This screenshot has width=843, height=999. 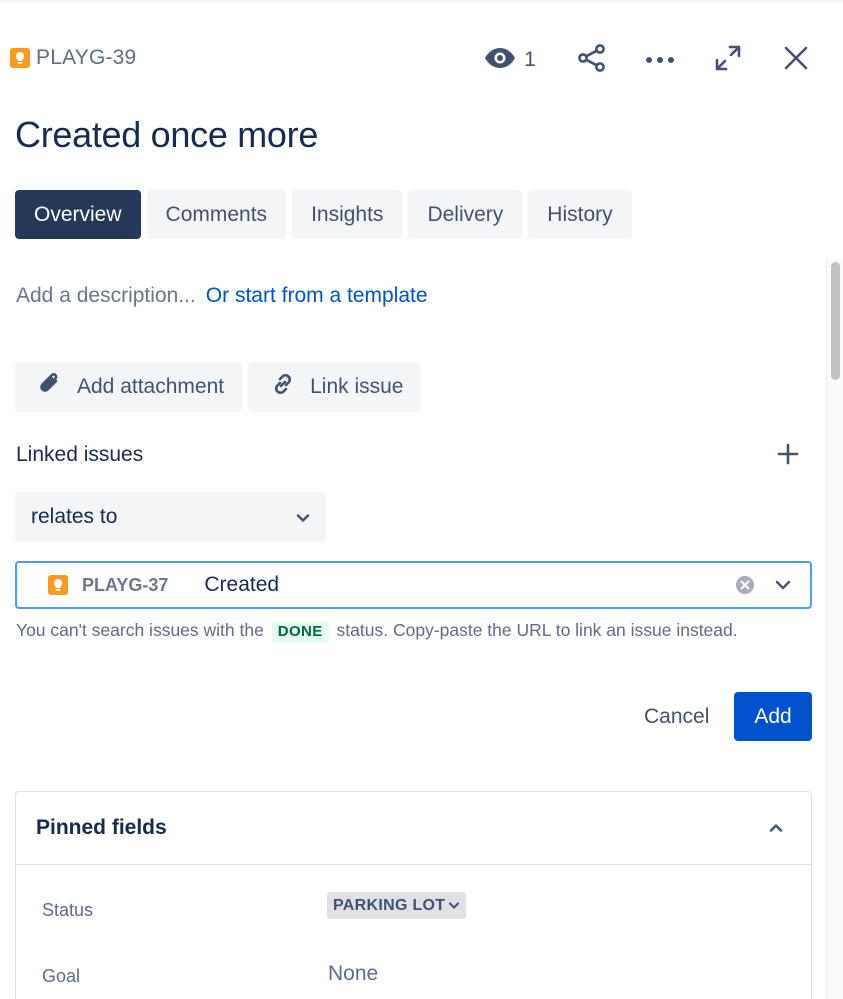 I want to click on paperclip-icon, so click(x=50, y=387).